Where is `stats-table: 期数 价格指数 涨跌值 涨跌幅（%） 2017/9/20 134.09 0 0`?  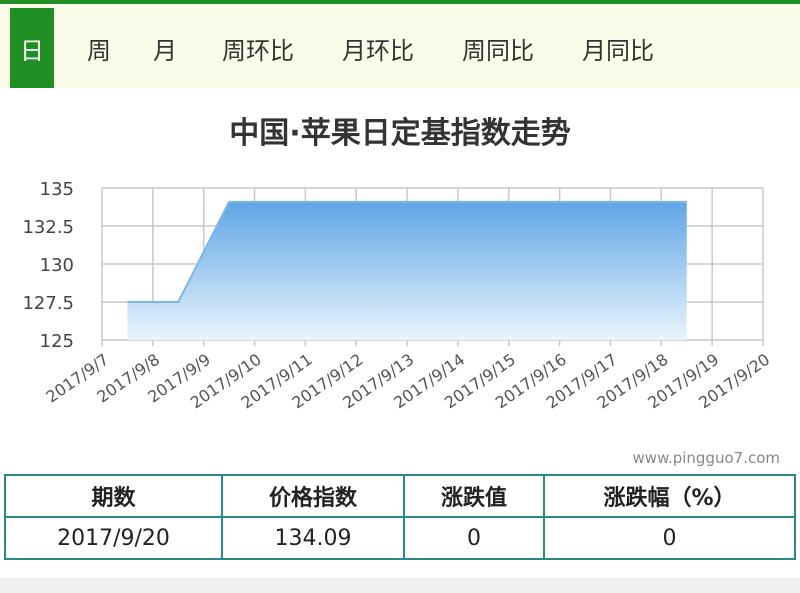
stats-table: 期数 价格指数 涨跌值 涨跌幅（%） 2017/9/20 134.09 0 0 is located at coordinates (400, 517).